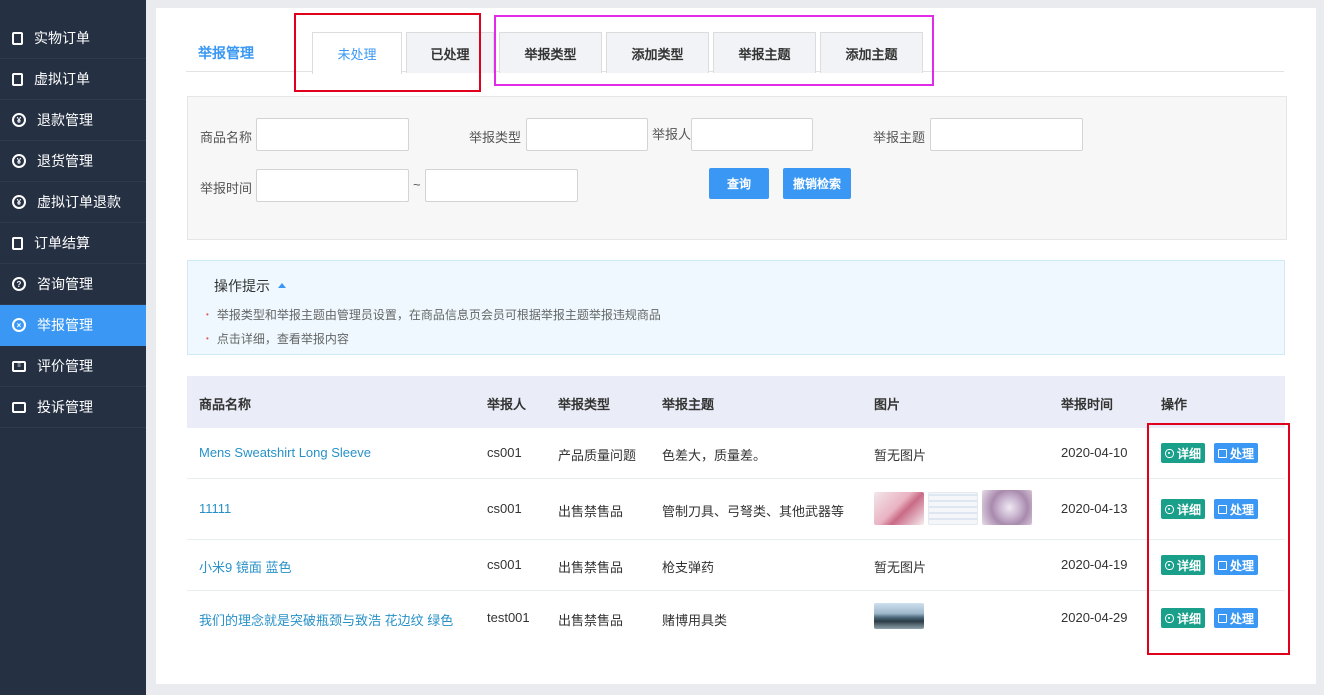  What do you see at coordinates (871, 52) in the screenshot?
I see `tab-add-subject: 添加主题` at bounding box center [871, 52].